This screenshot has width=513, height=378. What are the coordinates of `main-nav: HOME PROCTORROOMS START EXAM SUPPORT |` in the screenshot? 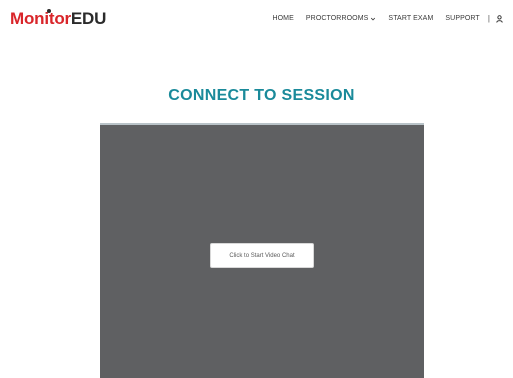 It's located at (387, 18).